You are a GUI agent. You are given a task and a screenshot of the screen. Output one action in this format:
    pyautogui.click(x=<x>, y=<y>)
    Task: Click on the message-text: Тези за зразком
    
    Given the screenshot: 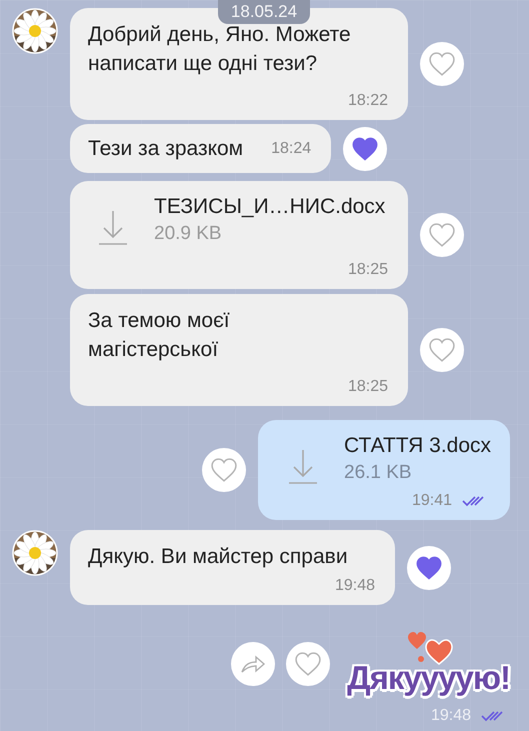 What is the action you would take?
    pyautogui.click(x=166, y=149)
    